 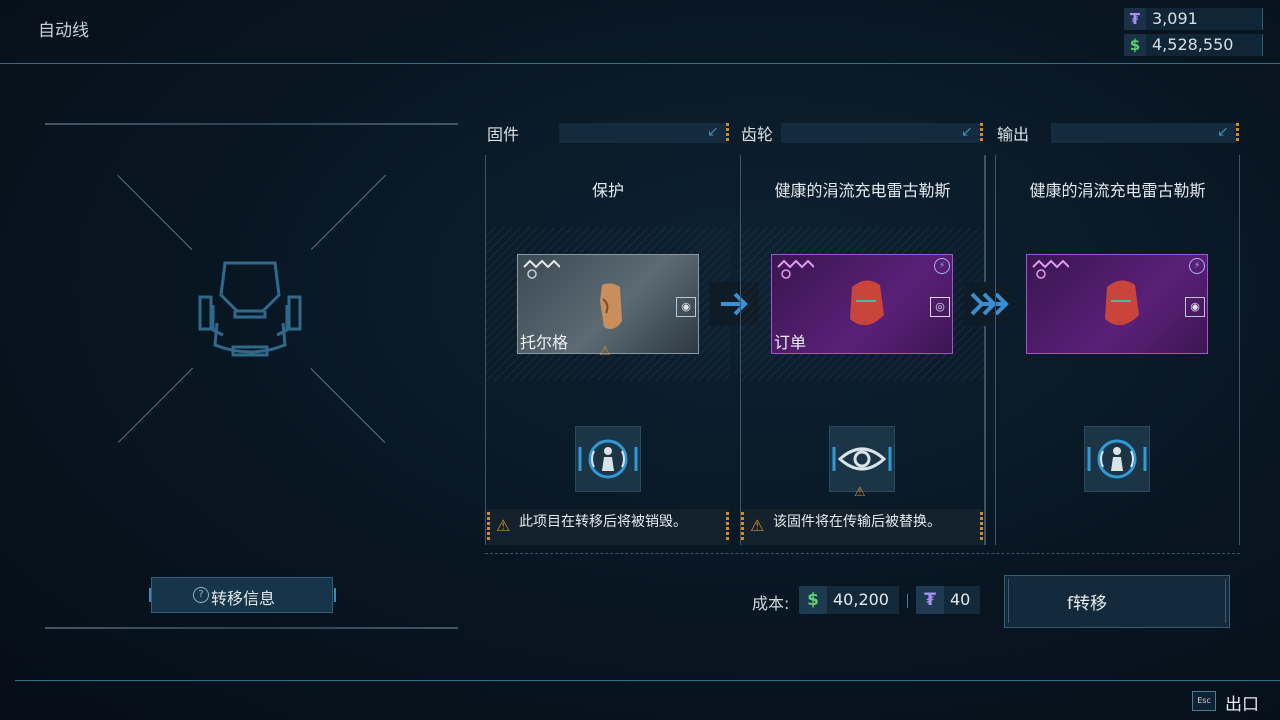 What do you see at coordinates (611, 306) in the screenshot?
I see `torso-mannequin-icon` at bounding box center [611, 306].